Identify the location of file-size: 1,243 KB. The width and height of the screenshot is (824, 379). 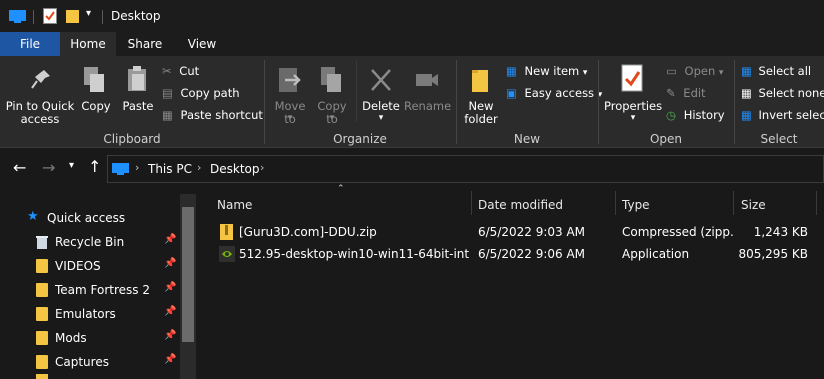
(780, 232).